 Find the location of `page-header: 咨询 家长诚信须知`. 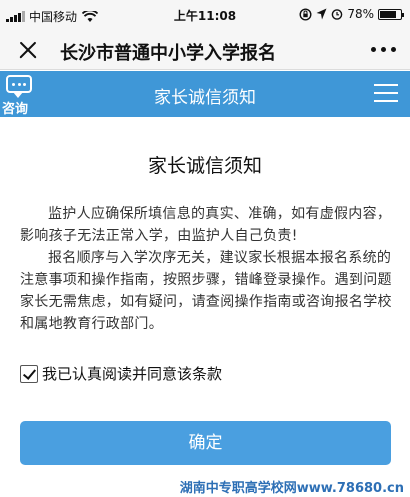

page-header: 咨询 家长诚信须知 is located at coordinates (205, 94).